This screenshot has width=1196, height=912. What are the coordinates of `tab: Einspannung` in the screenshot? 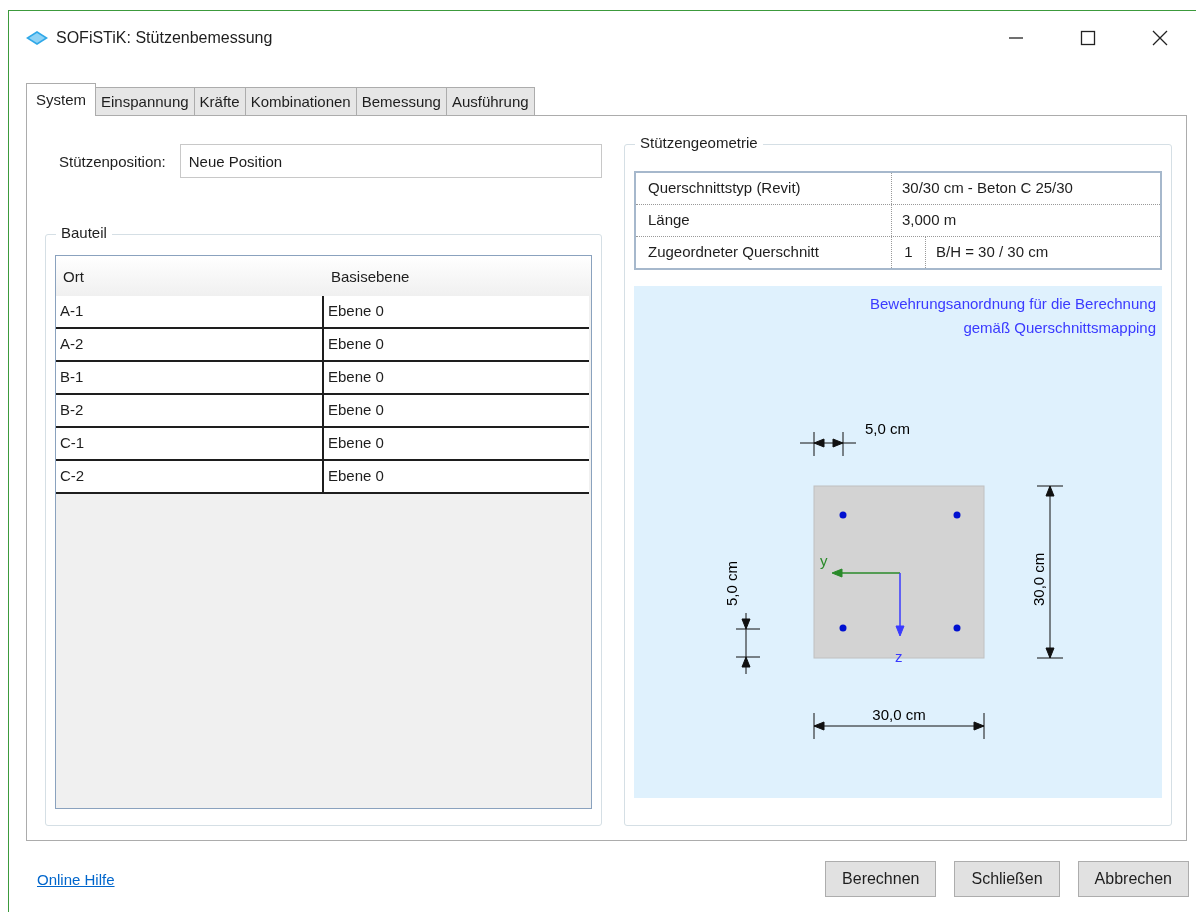 It's located at (145, 101).